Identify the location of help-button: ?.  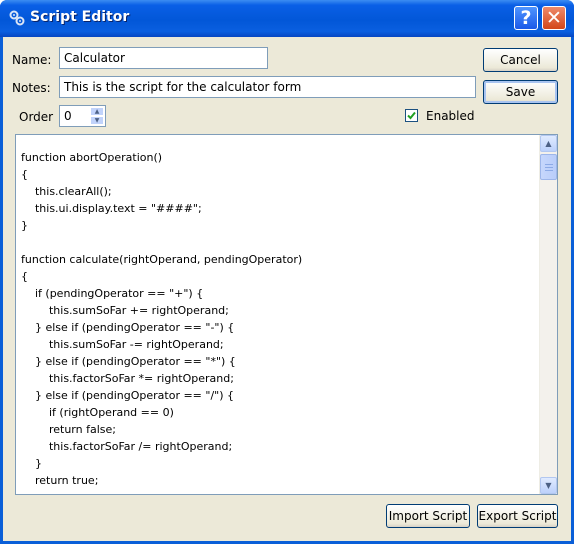
(526, 18).